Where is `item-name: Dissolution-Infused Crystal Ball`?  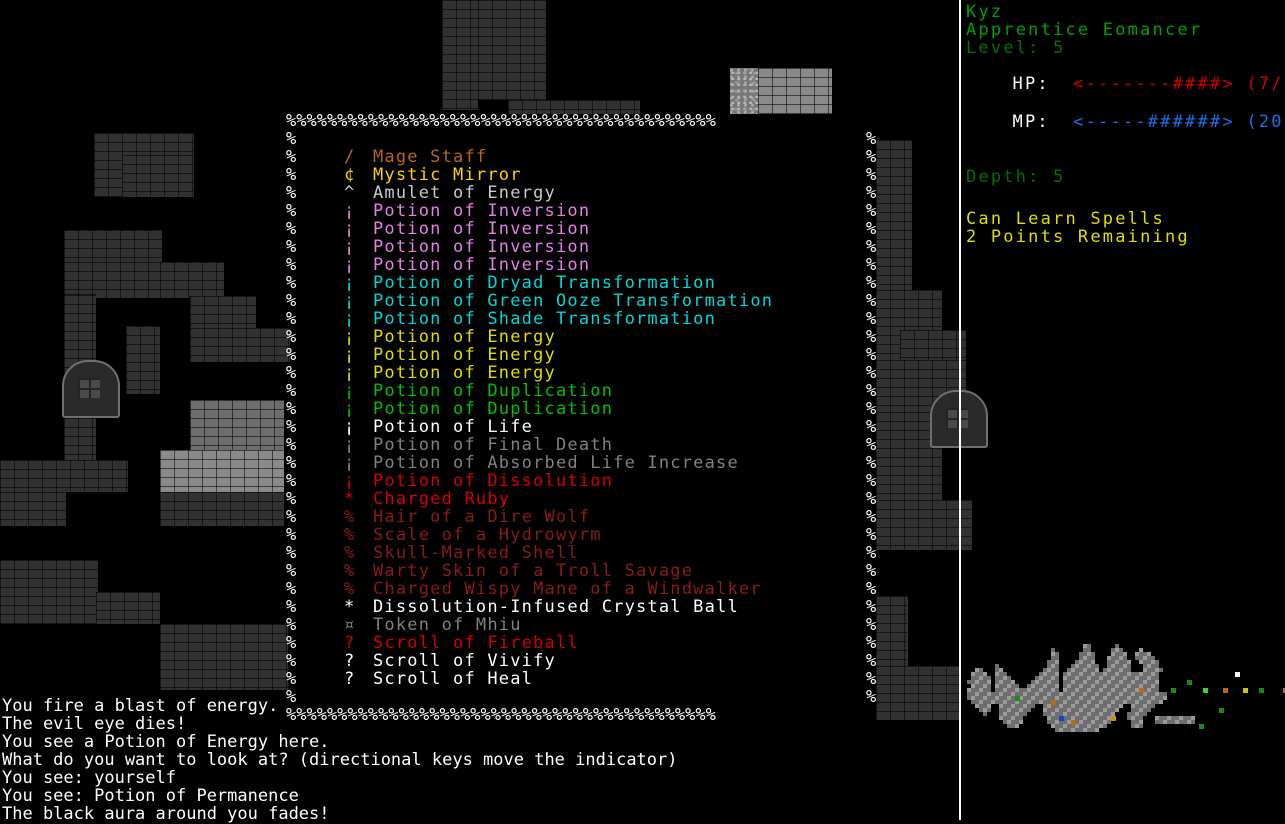
item-name: Dissolution-Infused Crystal Ball is located at coordinates (556, 607).